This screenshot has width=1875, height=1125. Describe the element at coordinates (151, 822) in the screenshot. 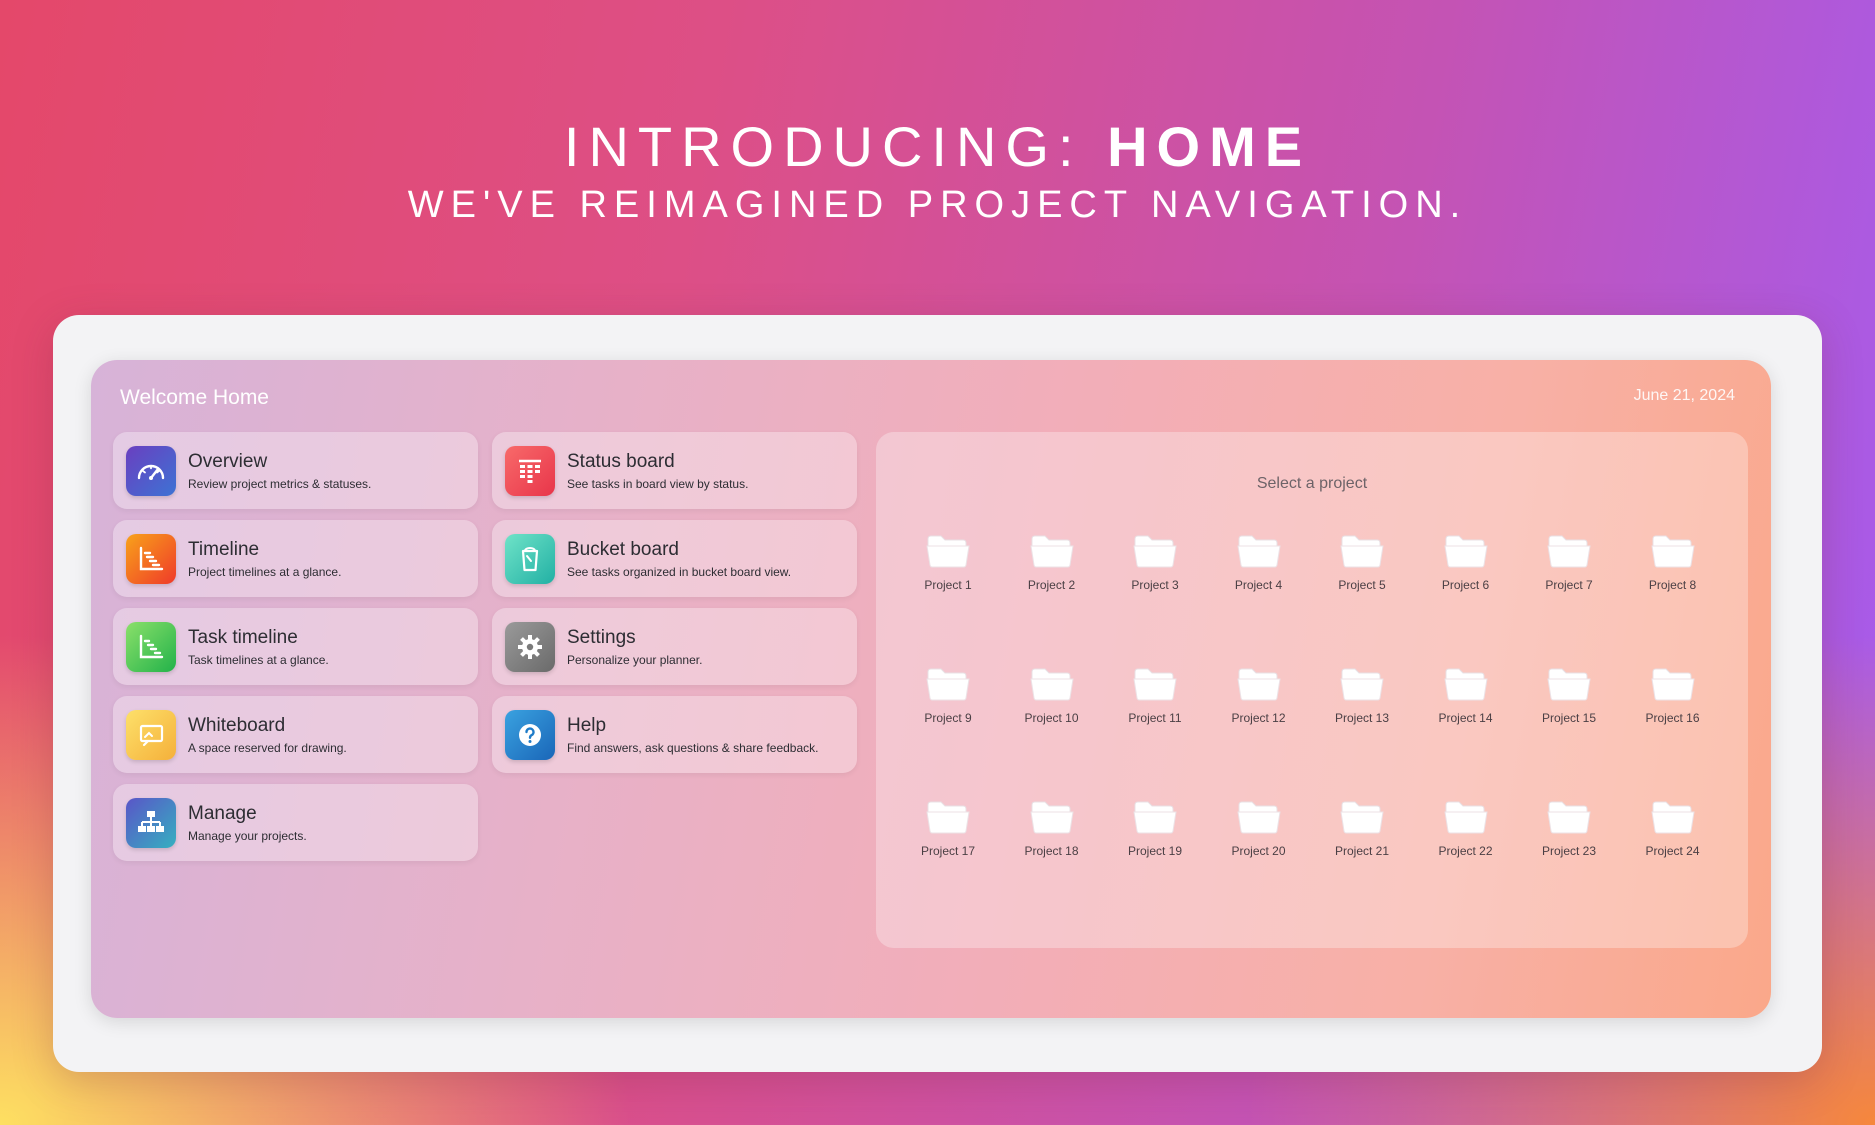

I see `org-chart-icon` at that location.